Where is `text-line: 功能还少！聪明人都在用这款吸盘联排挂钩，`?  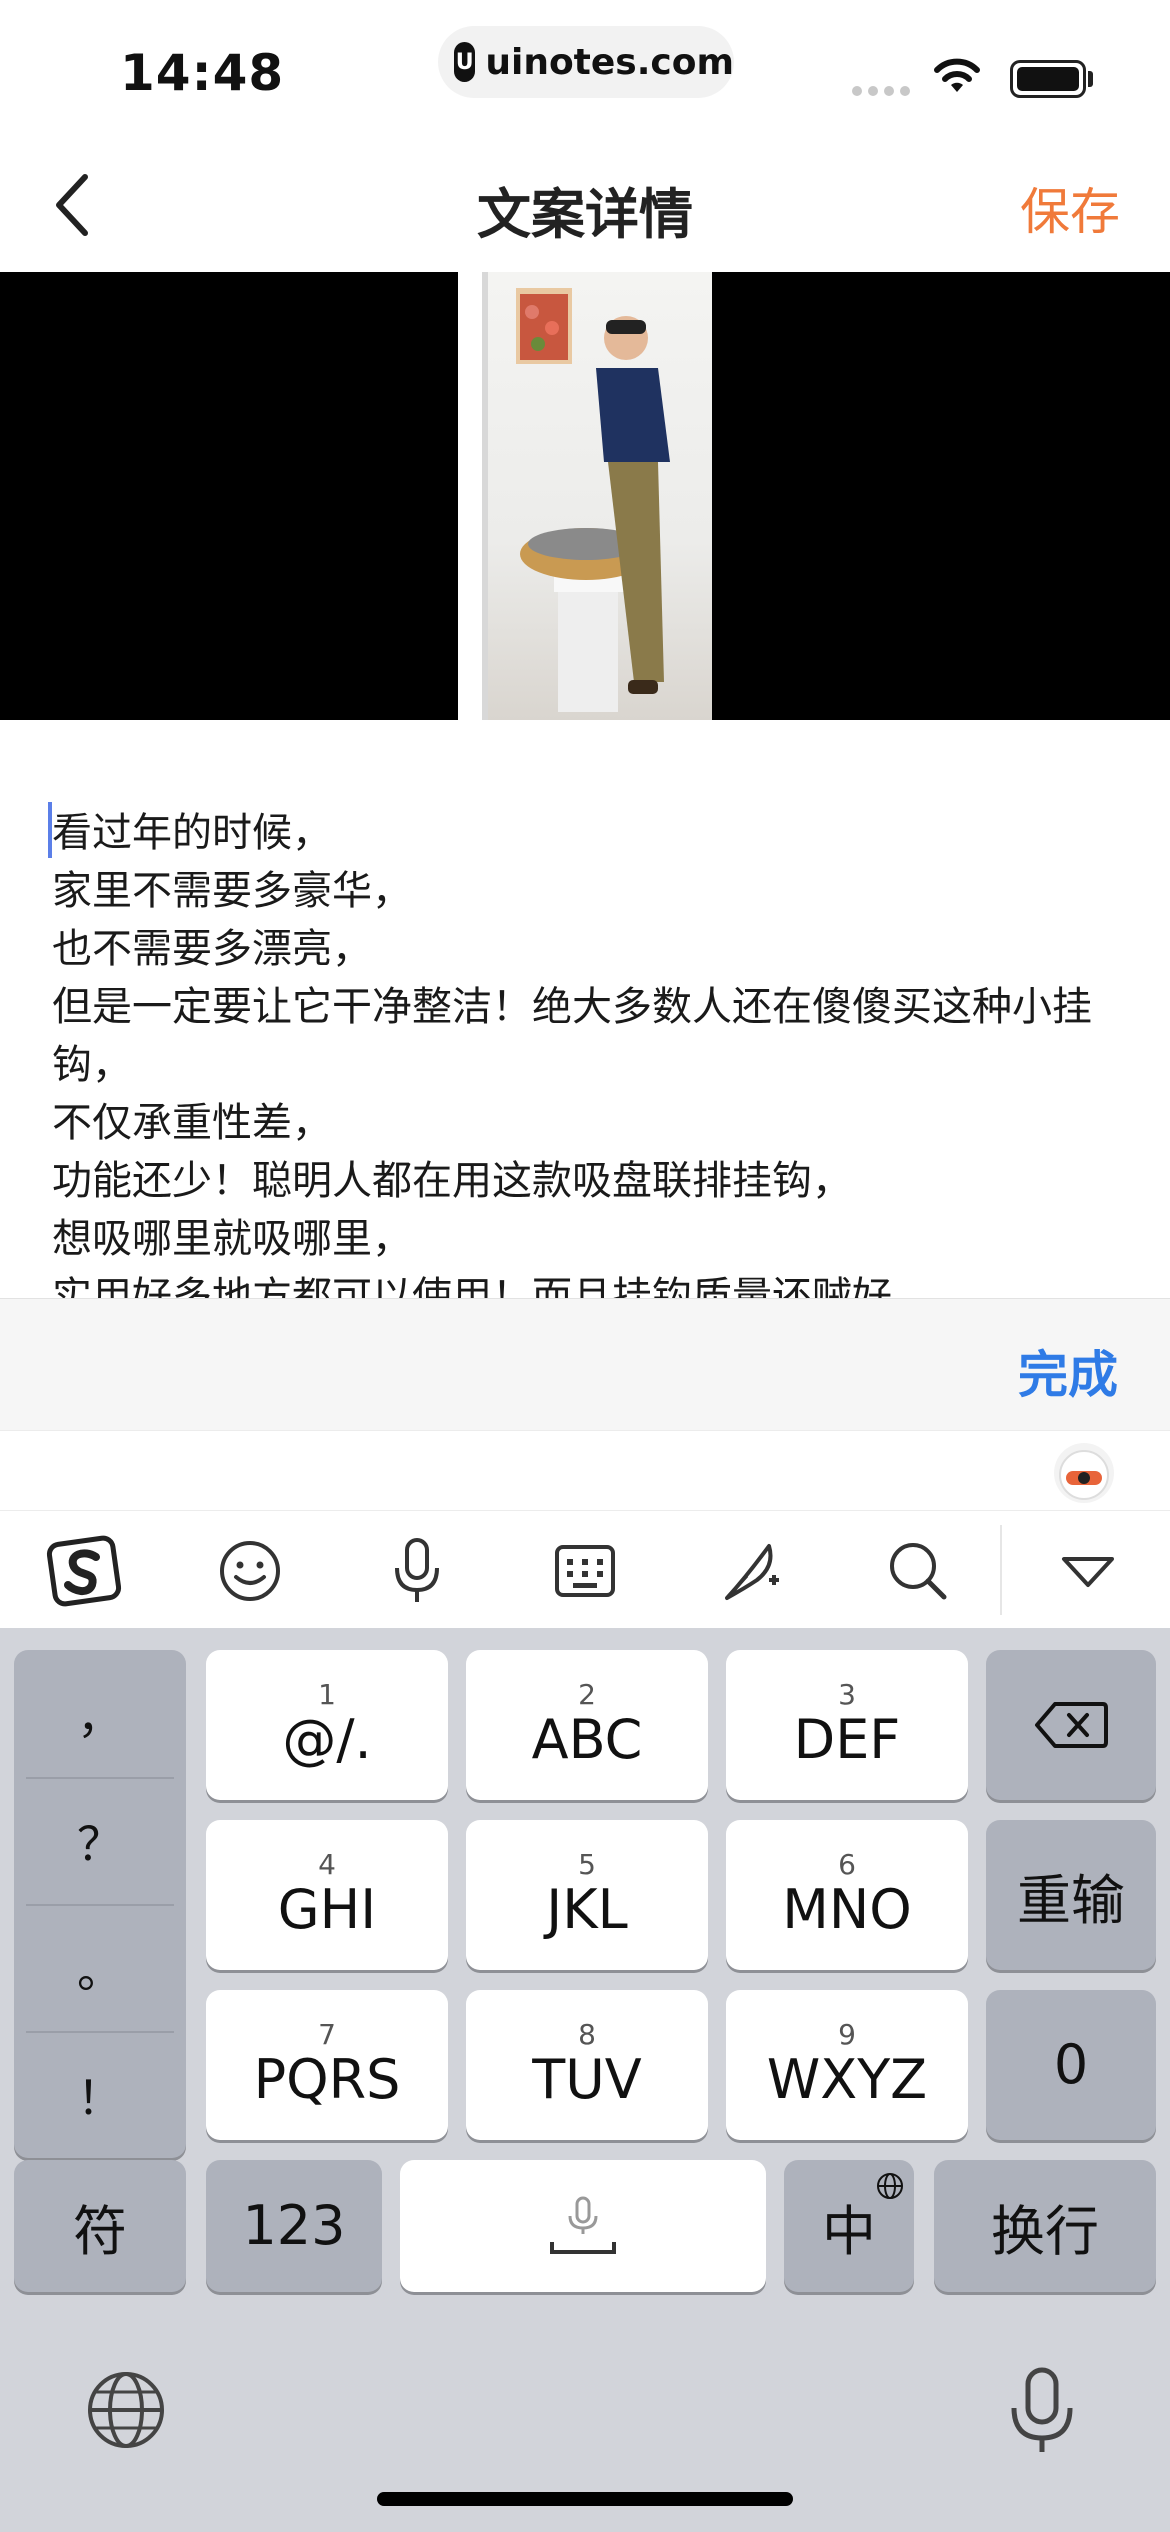
text-line: 功能还少！聪明人都在用这款吸盘联排挂钩， is located at coordinates (452, 1181).